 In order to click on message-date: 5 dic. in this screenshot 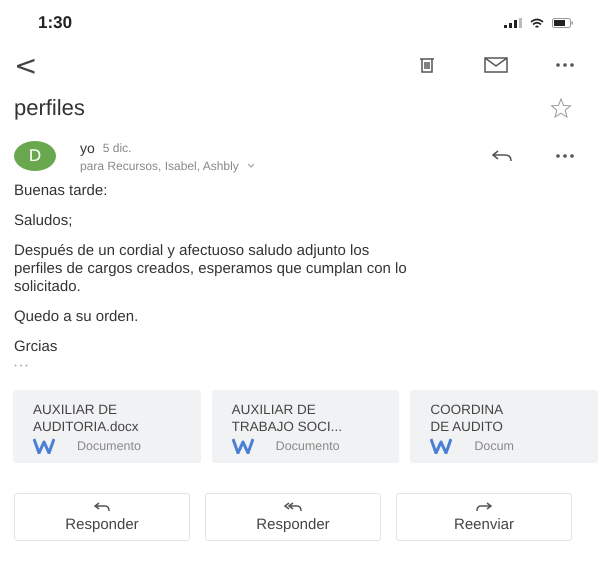, I will do `click(117, 147)`.